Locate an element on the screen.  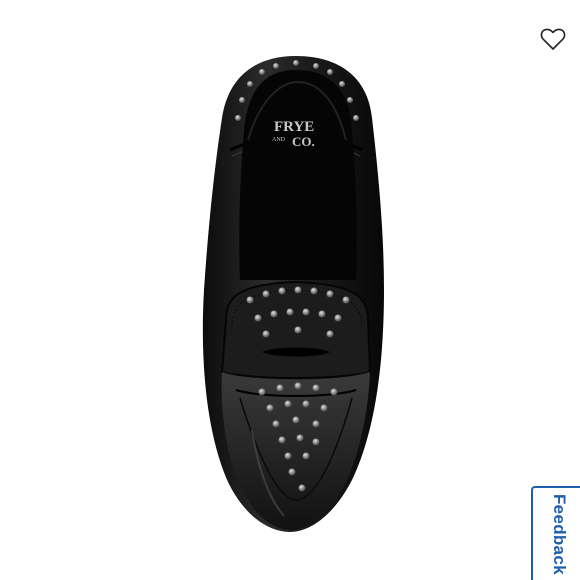
brand-mark-top: FRYE is located at coordinates (294, 127).